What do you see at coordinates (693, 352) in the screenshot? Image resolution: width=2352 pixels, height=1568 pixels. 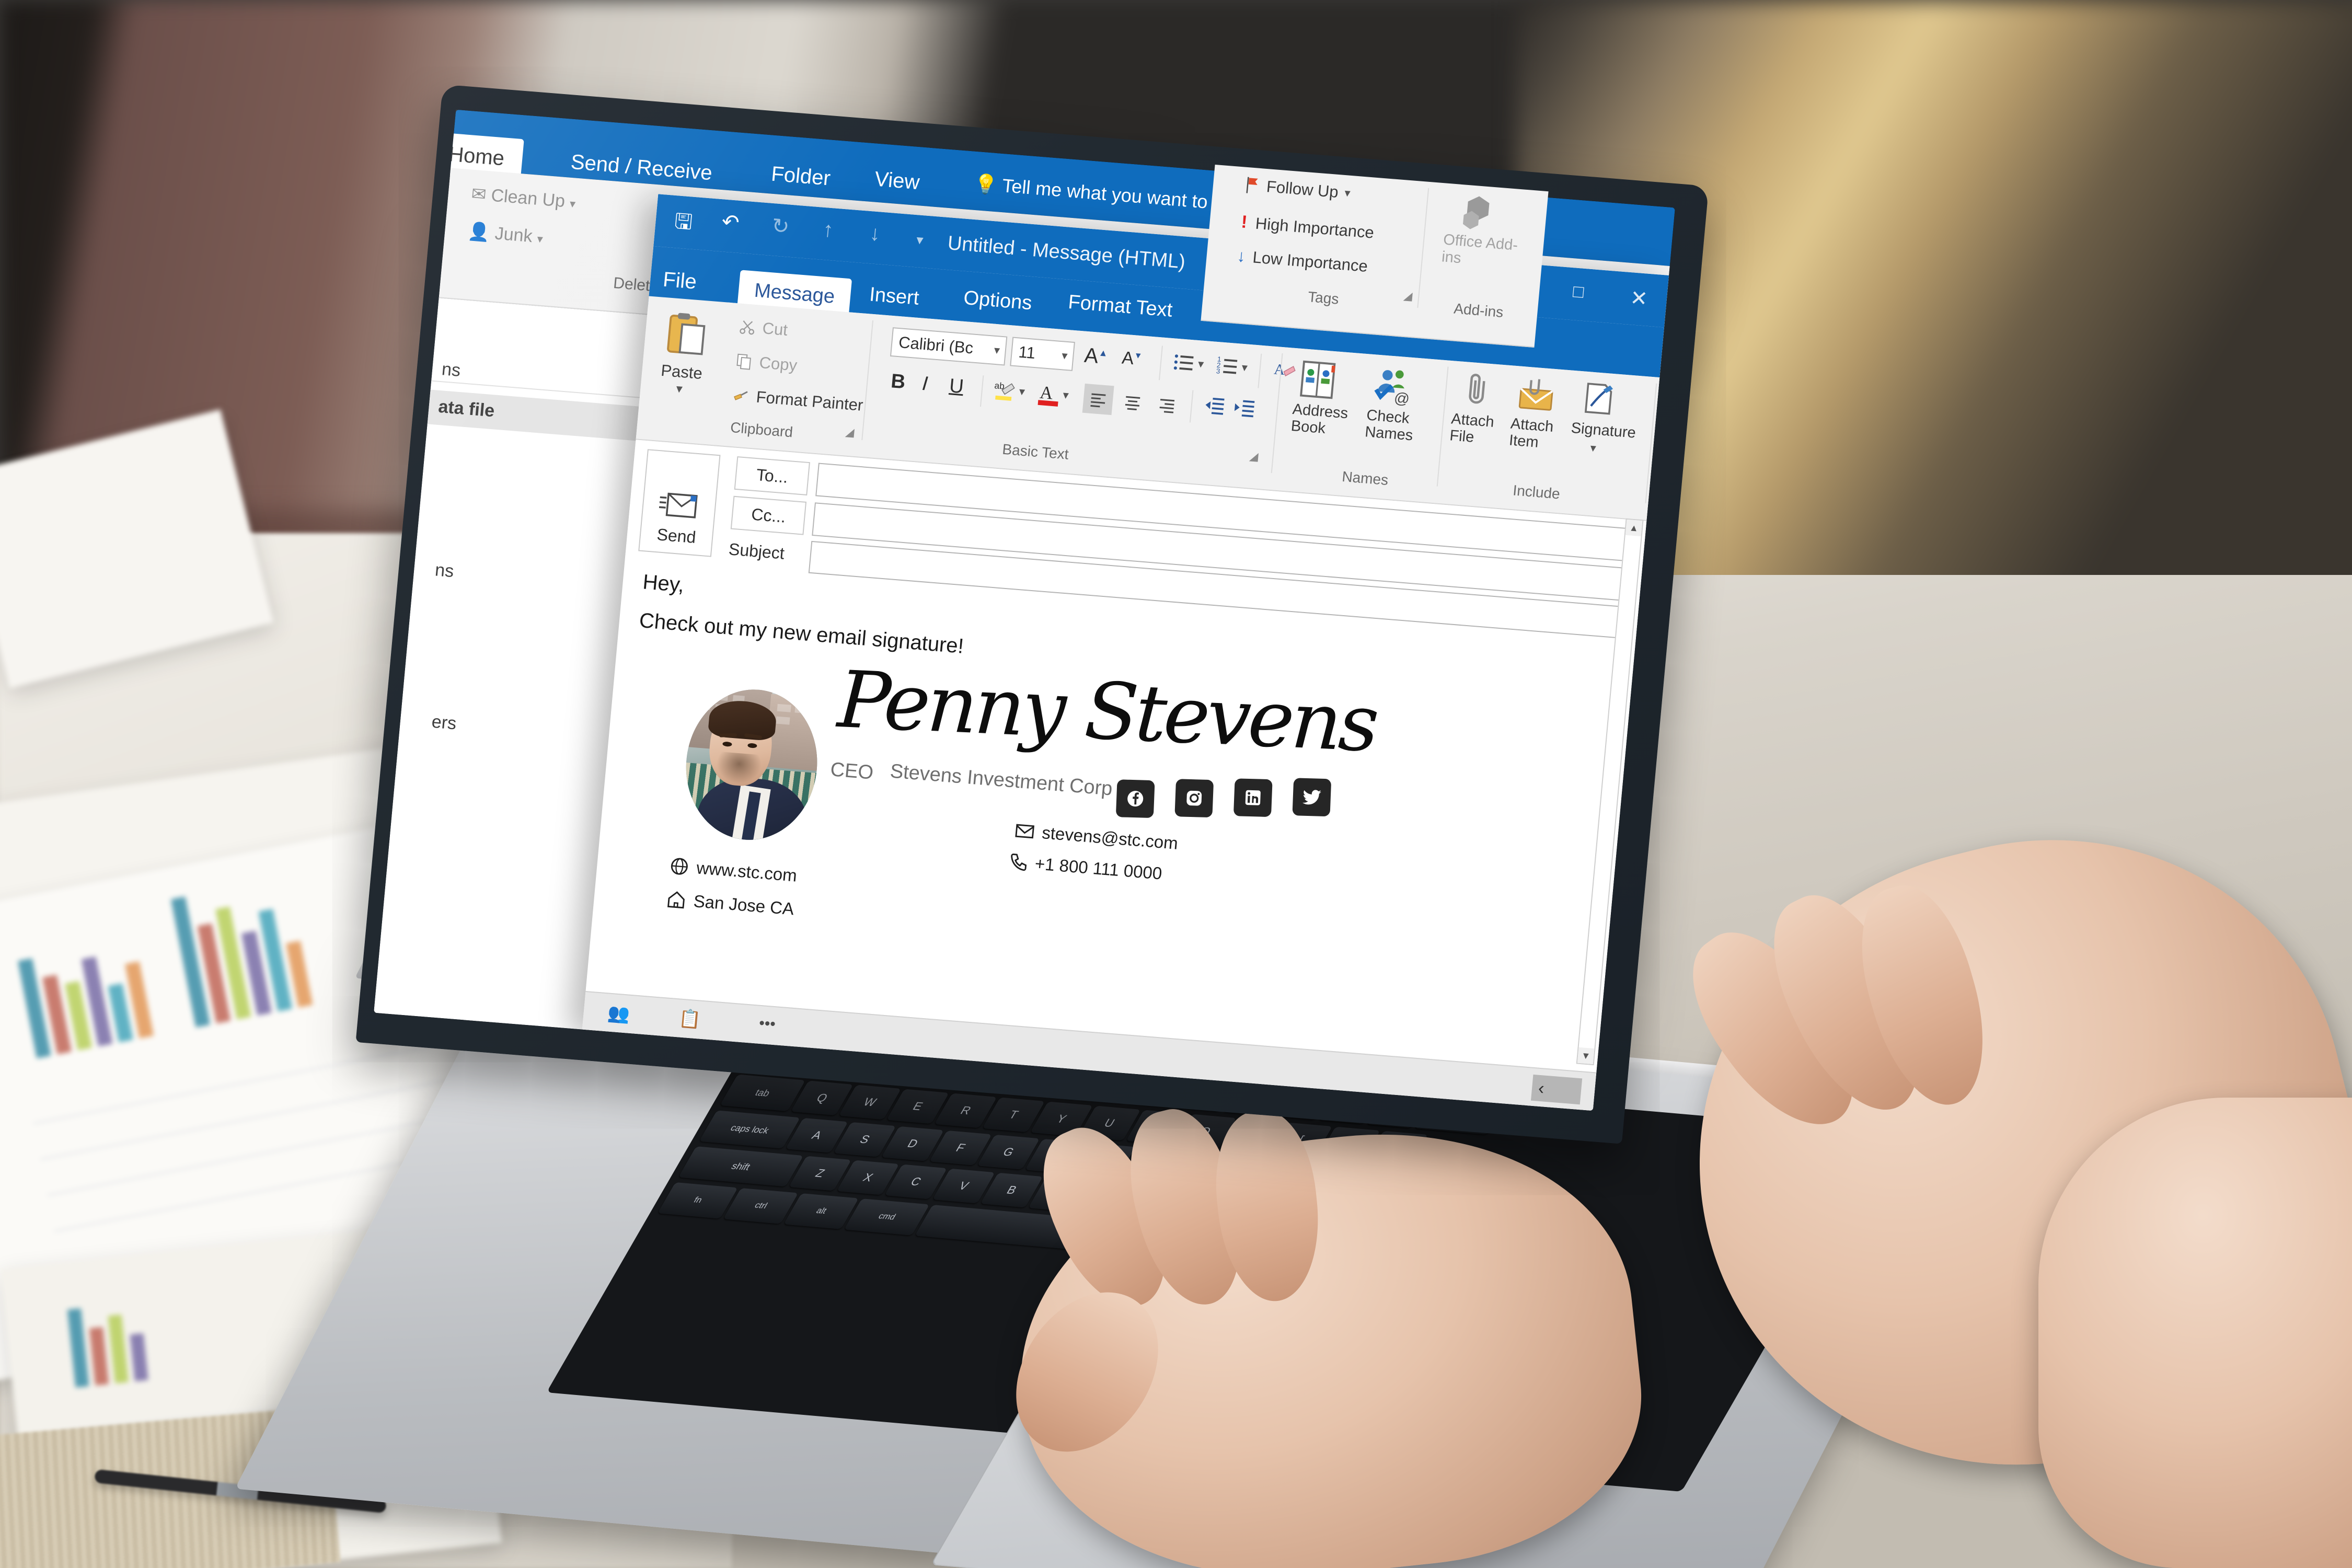 I see `paste-button: Paste ▾` at bounding box center [693, 352].